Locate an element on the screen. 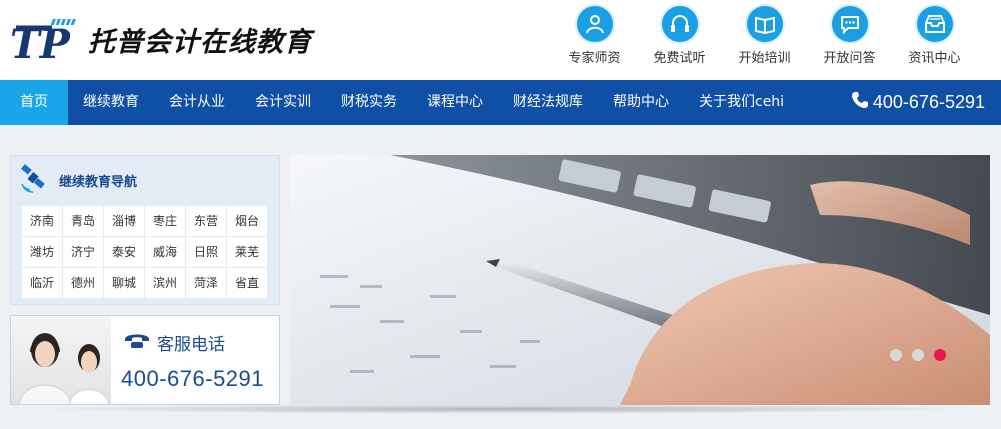 This screenshot has width=1001, height=429. quick-link-label: 开放问答 is located at coordinates (849, 58).